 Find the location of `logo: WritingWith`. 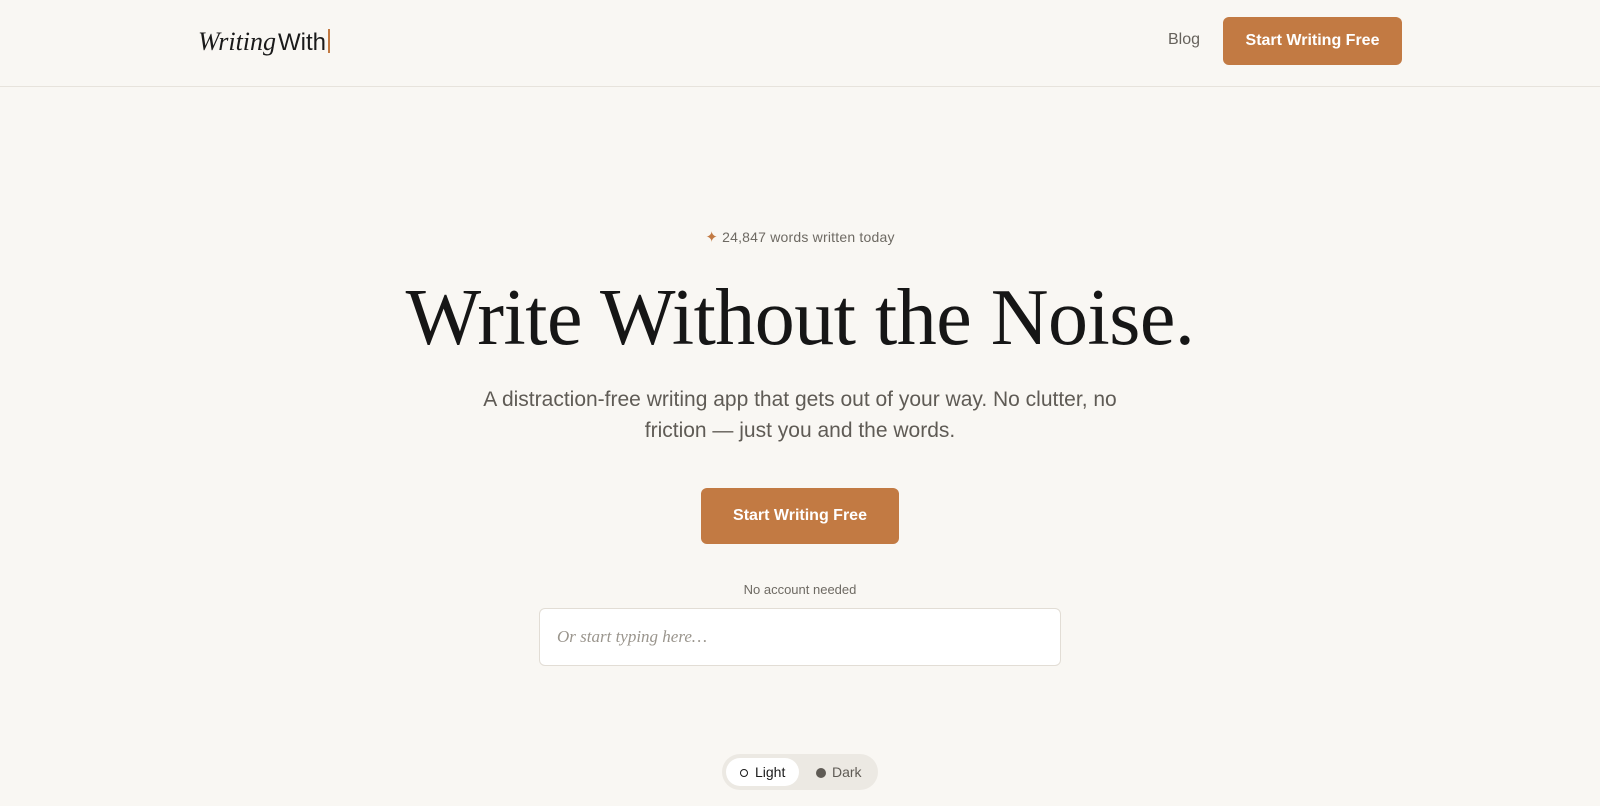

logo: WritingWith is located at coordinates (264, 42).